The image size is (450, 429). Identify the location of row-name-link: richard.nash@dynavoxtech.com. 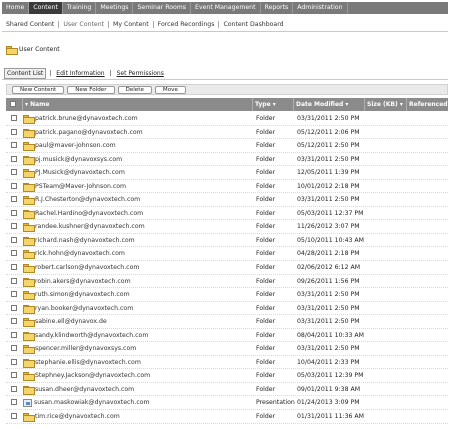
(85, 240).